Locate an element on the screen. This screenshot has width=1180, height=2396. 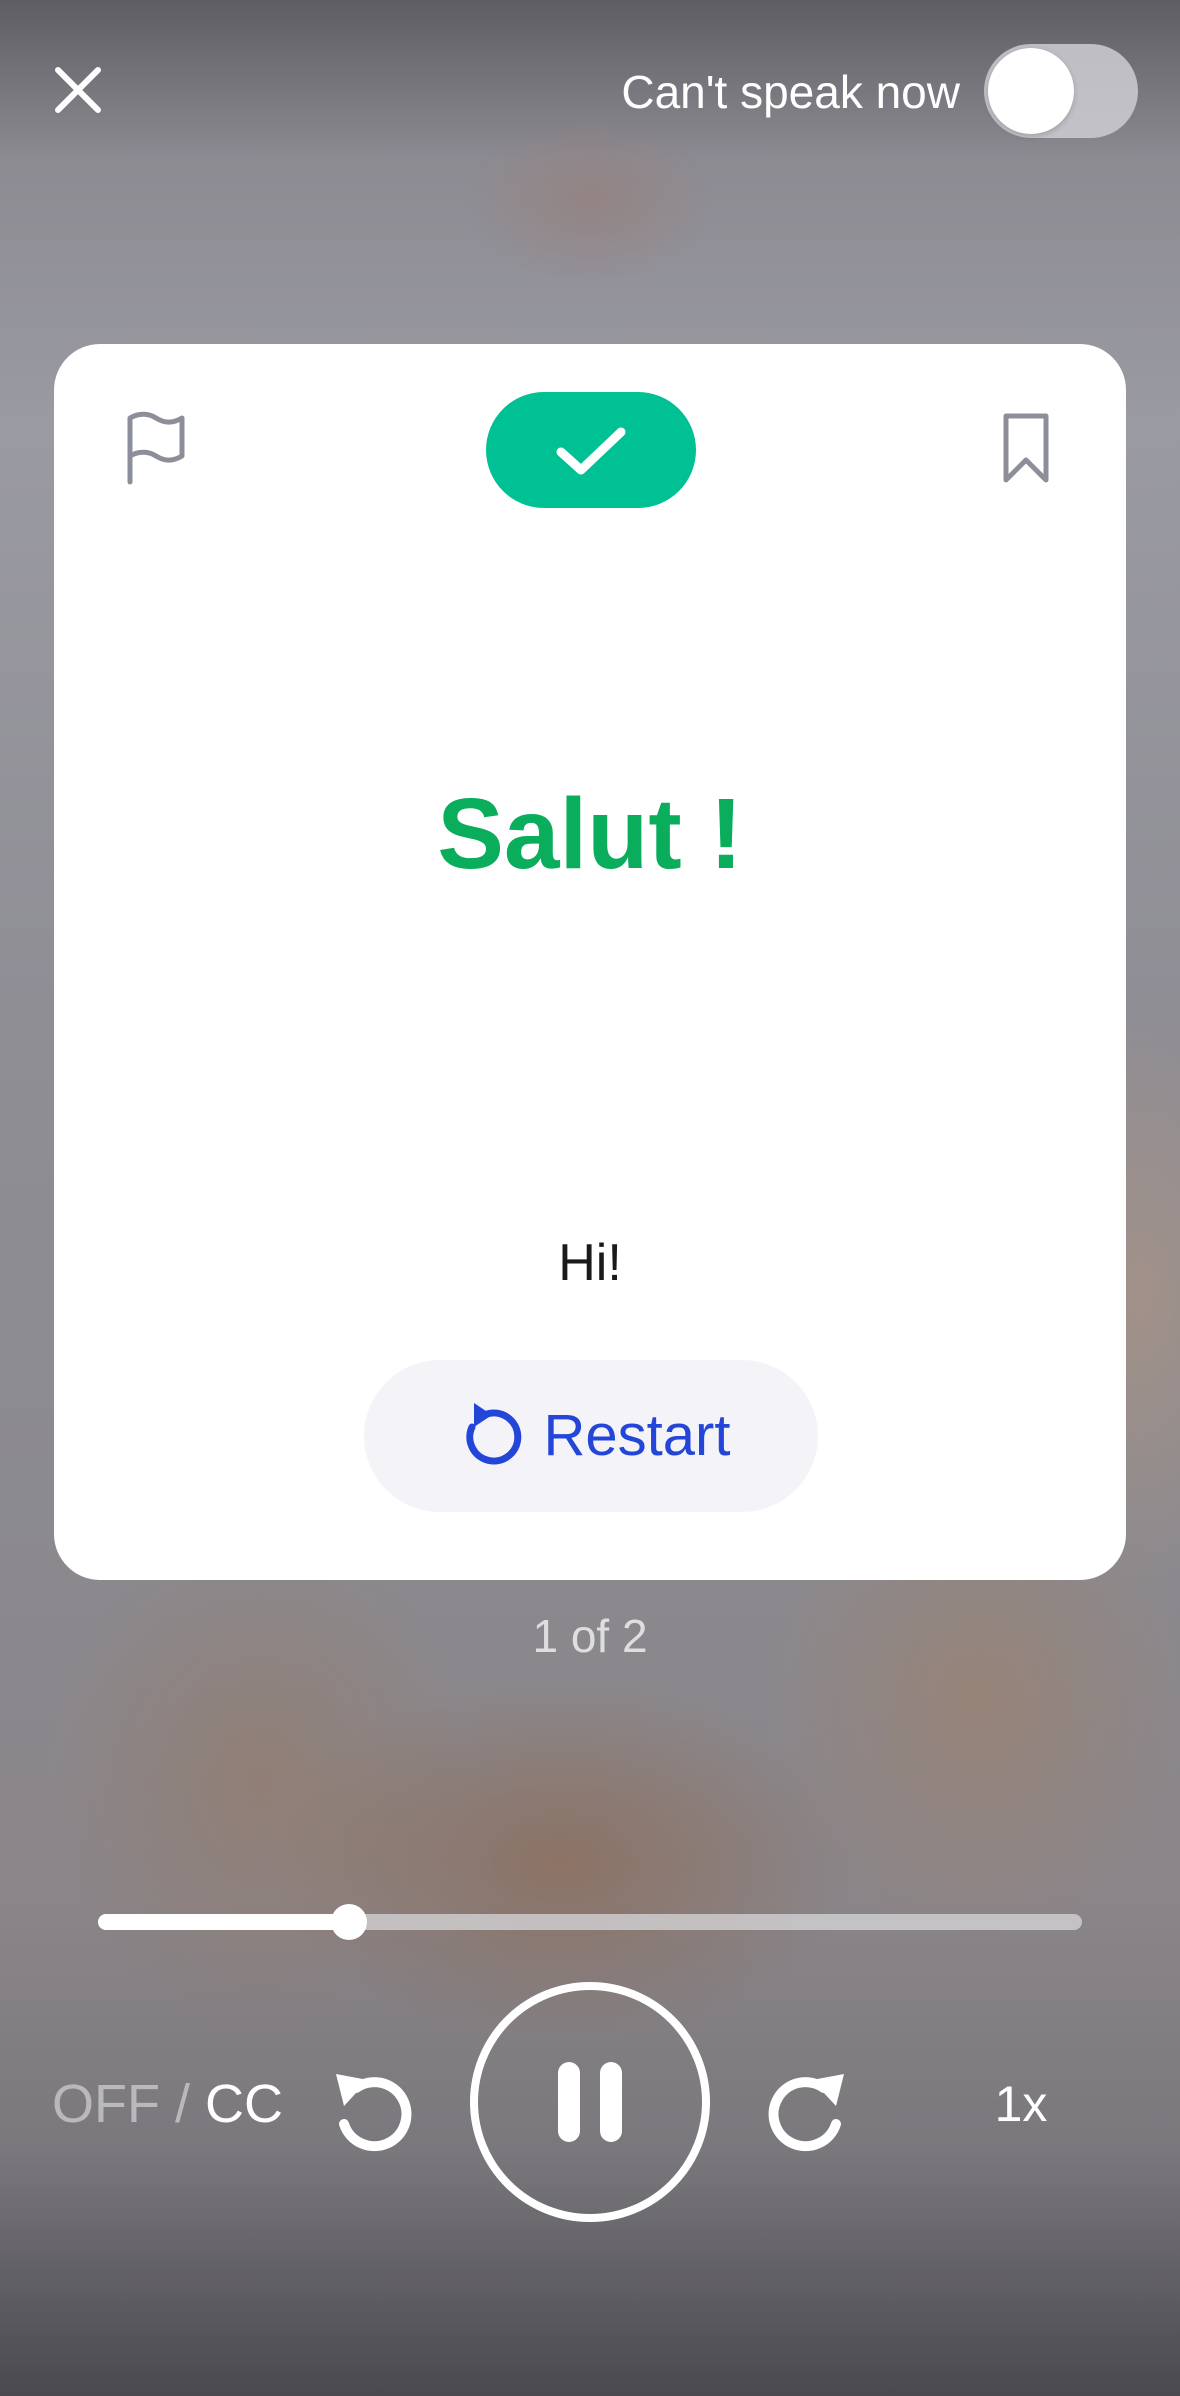
close-icon is located at coordinates (78, 90).